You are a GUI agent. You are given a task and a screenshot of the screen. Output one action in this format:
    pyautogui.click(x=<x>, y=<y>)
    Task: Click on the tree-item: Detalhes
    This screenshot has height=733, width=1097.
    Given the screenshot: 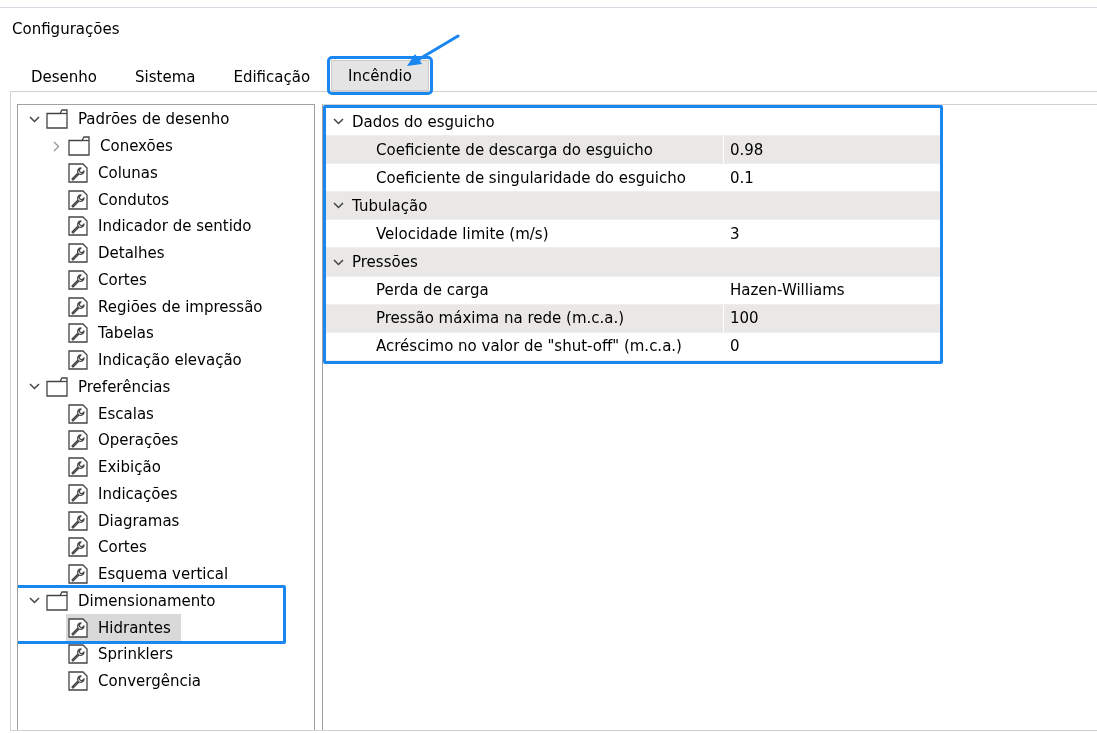 What is the action you would take?
    pyautogui.click(x=120, y=253)
    